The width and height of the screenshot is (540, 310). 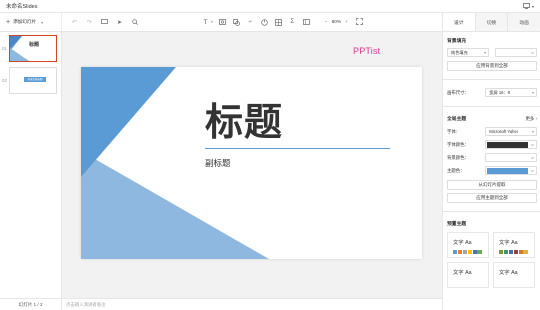 I want to click on thumbnail-preview: 标题, so click(x=33, y=48).